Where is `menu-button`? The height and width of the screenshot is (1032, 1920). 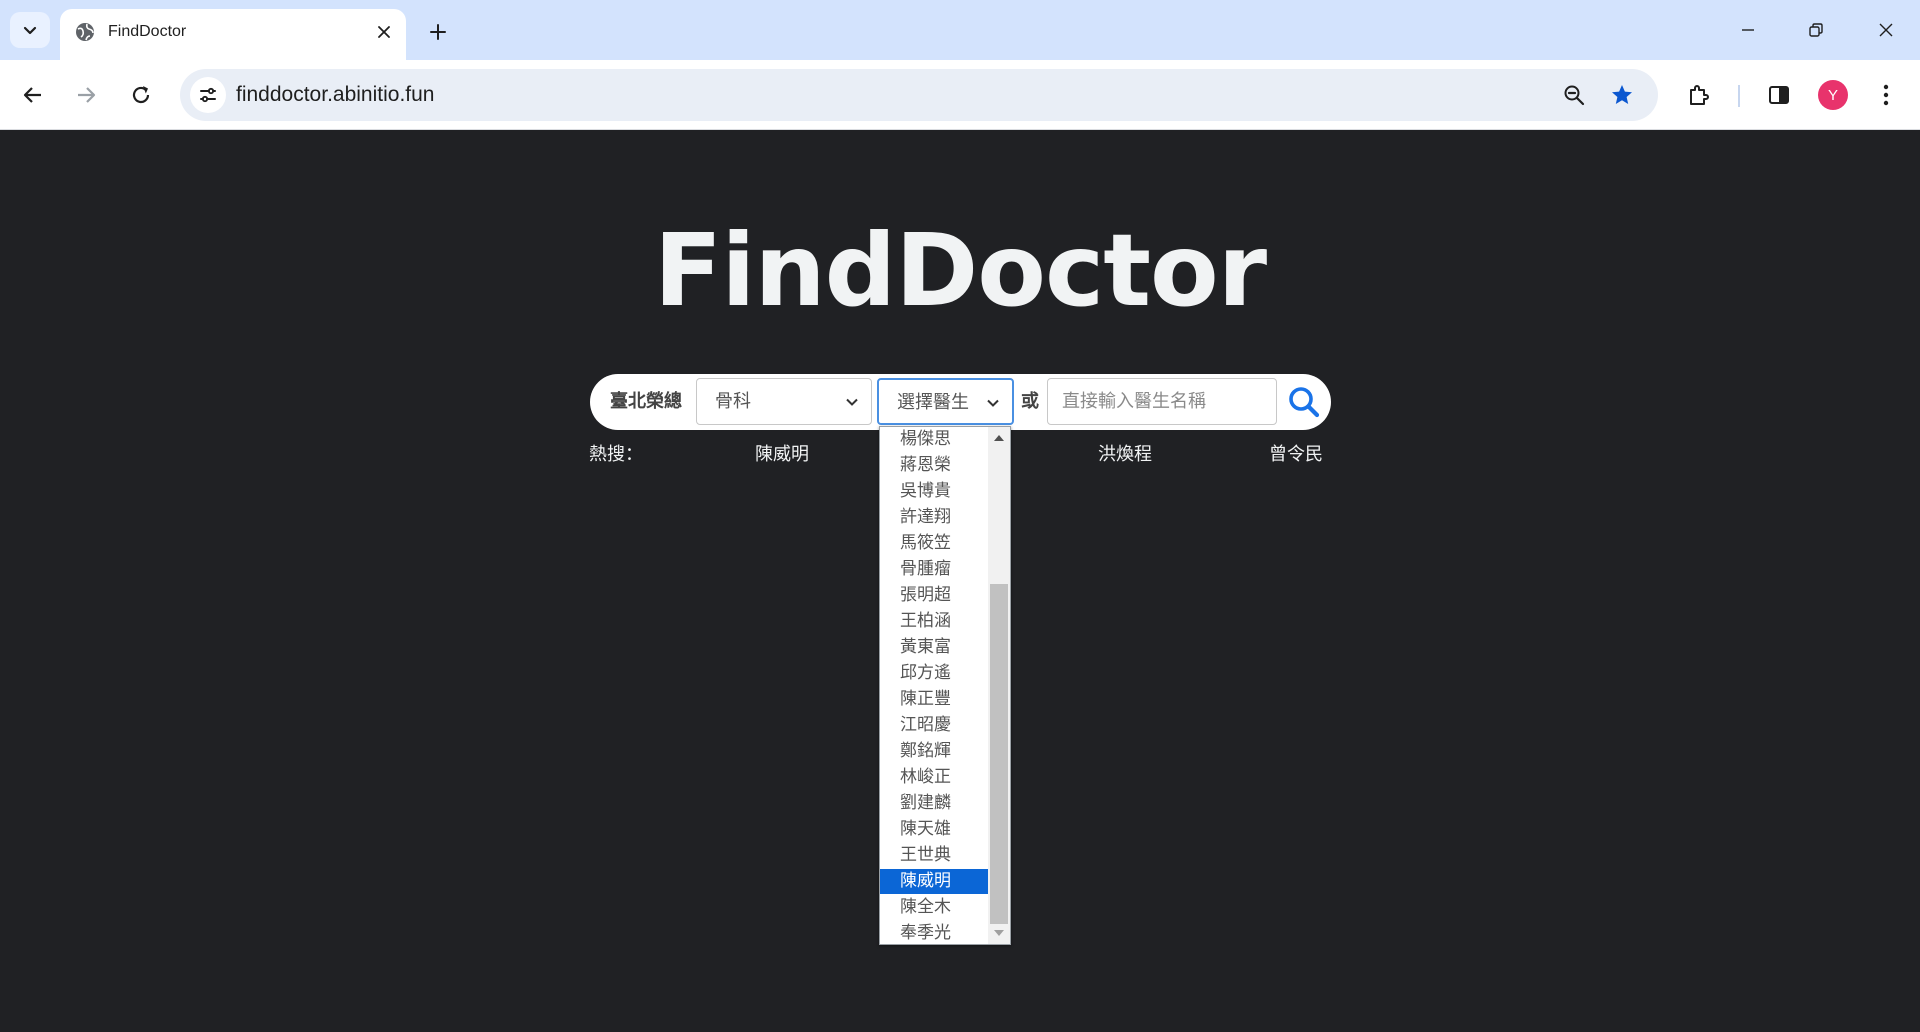 menu-button is located at coordinates (1886, 95).